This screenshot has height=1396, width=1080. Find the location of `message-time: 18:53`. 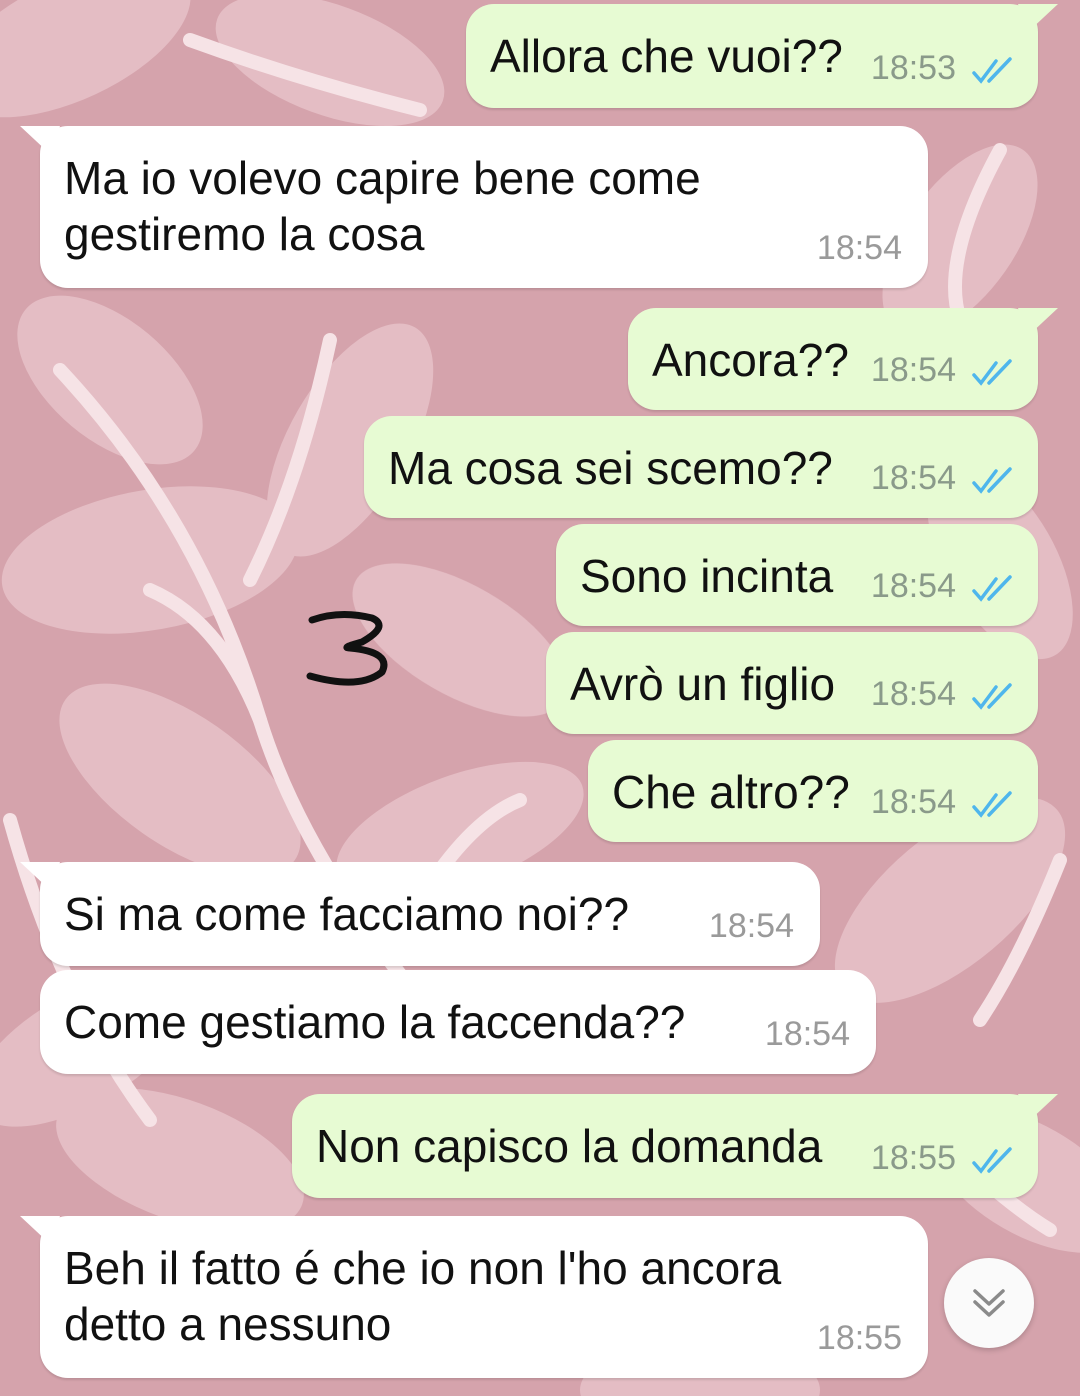

message-time: 18:53 is located at coordinates (913, 68).